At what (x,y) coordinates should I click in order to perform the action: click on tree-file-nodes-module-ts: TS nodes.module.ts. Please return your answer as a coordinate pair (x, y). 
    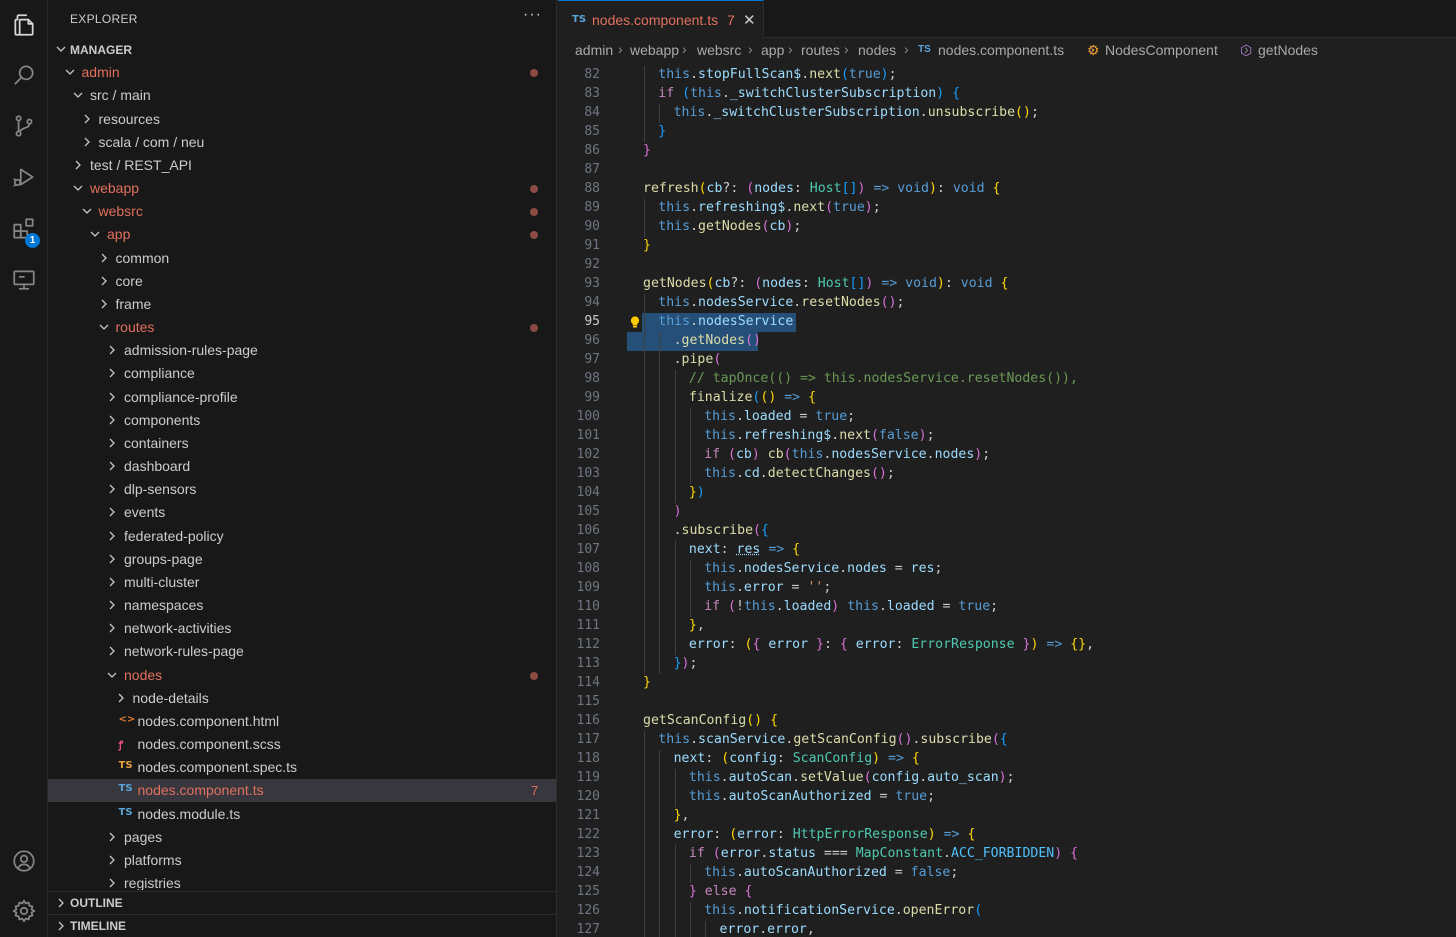
    Looking at the image, I should click on (302, 814).